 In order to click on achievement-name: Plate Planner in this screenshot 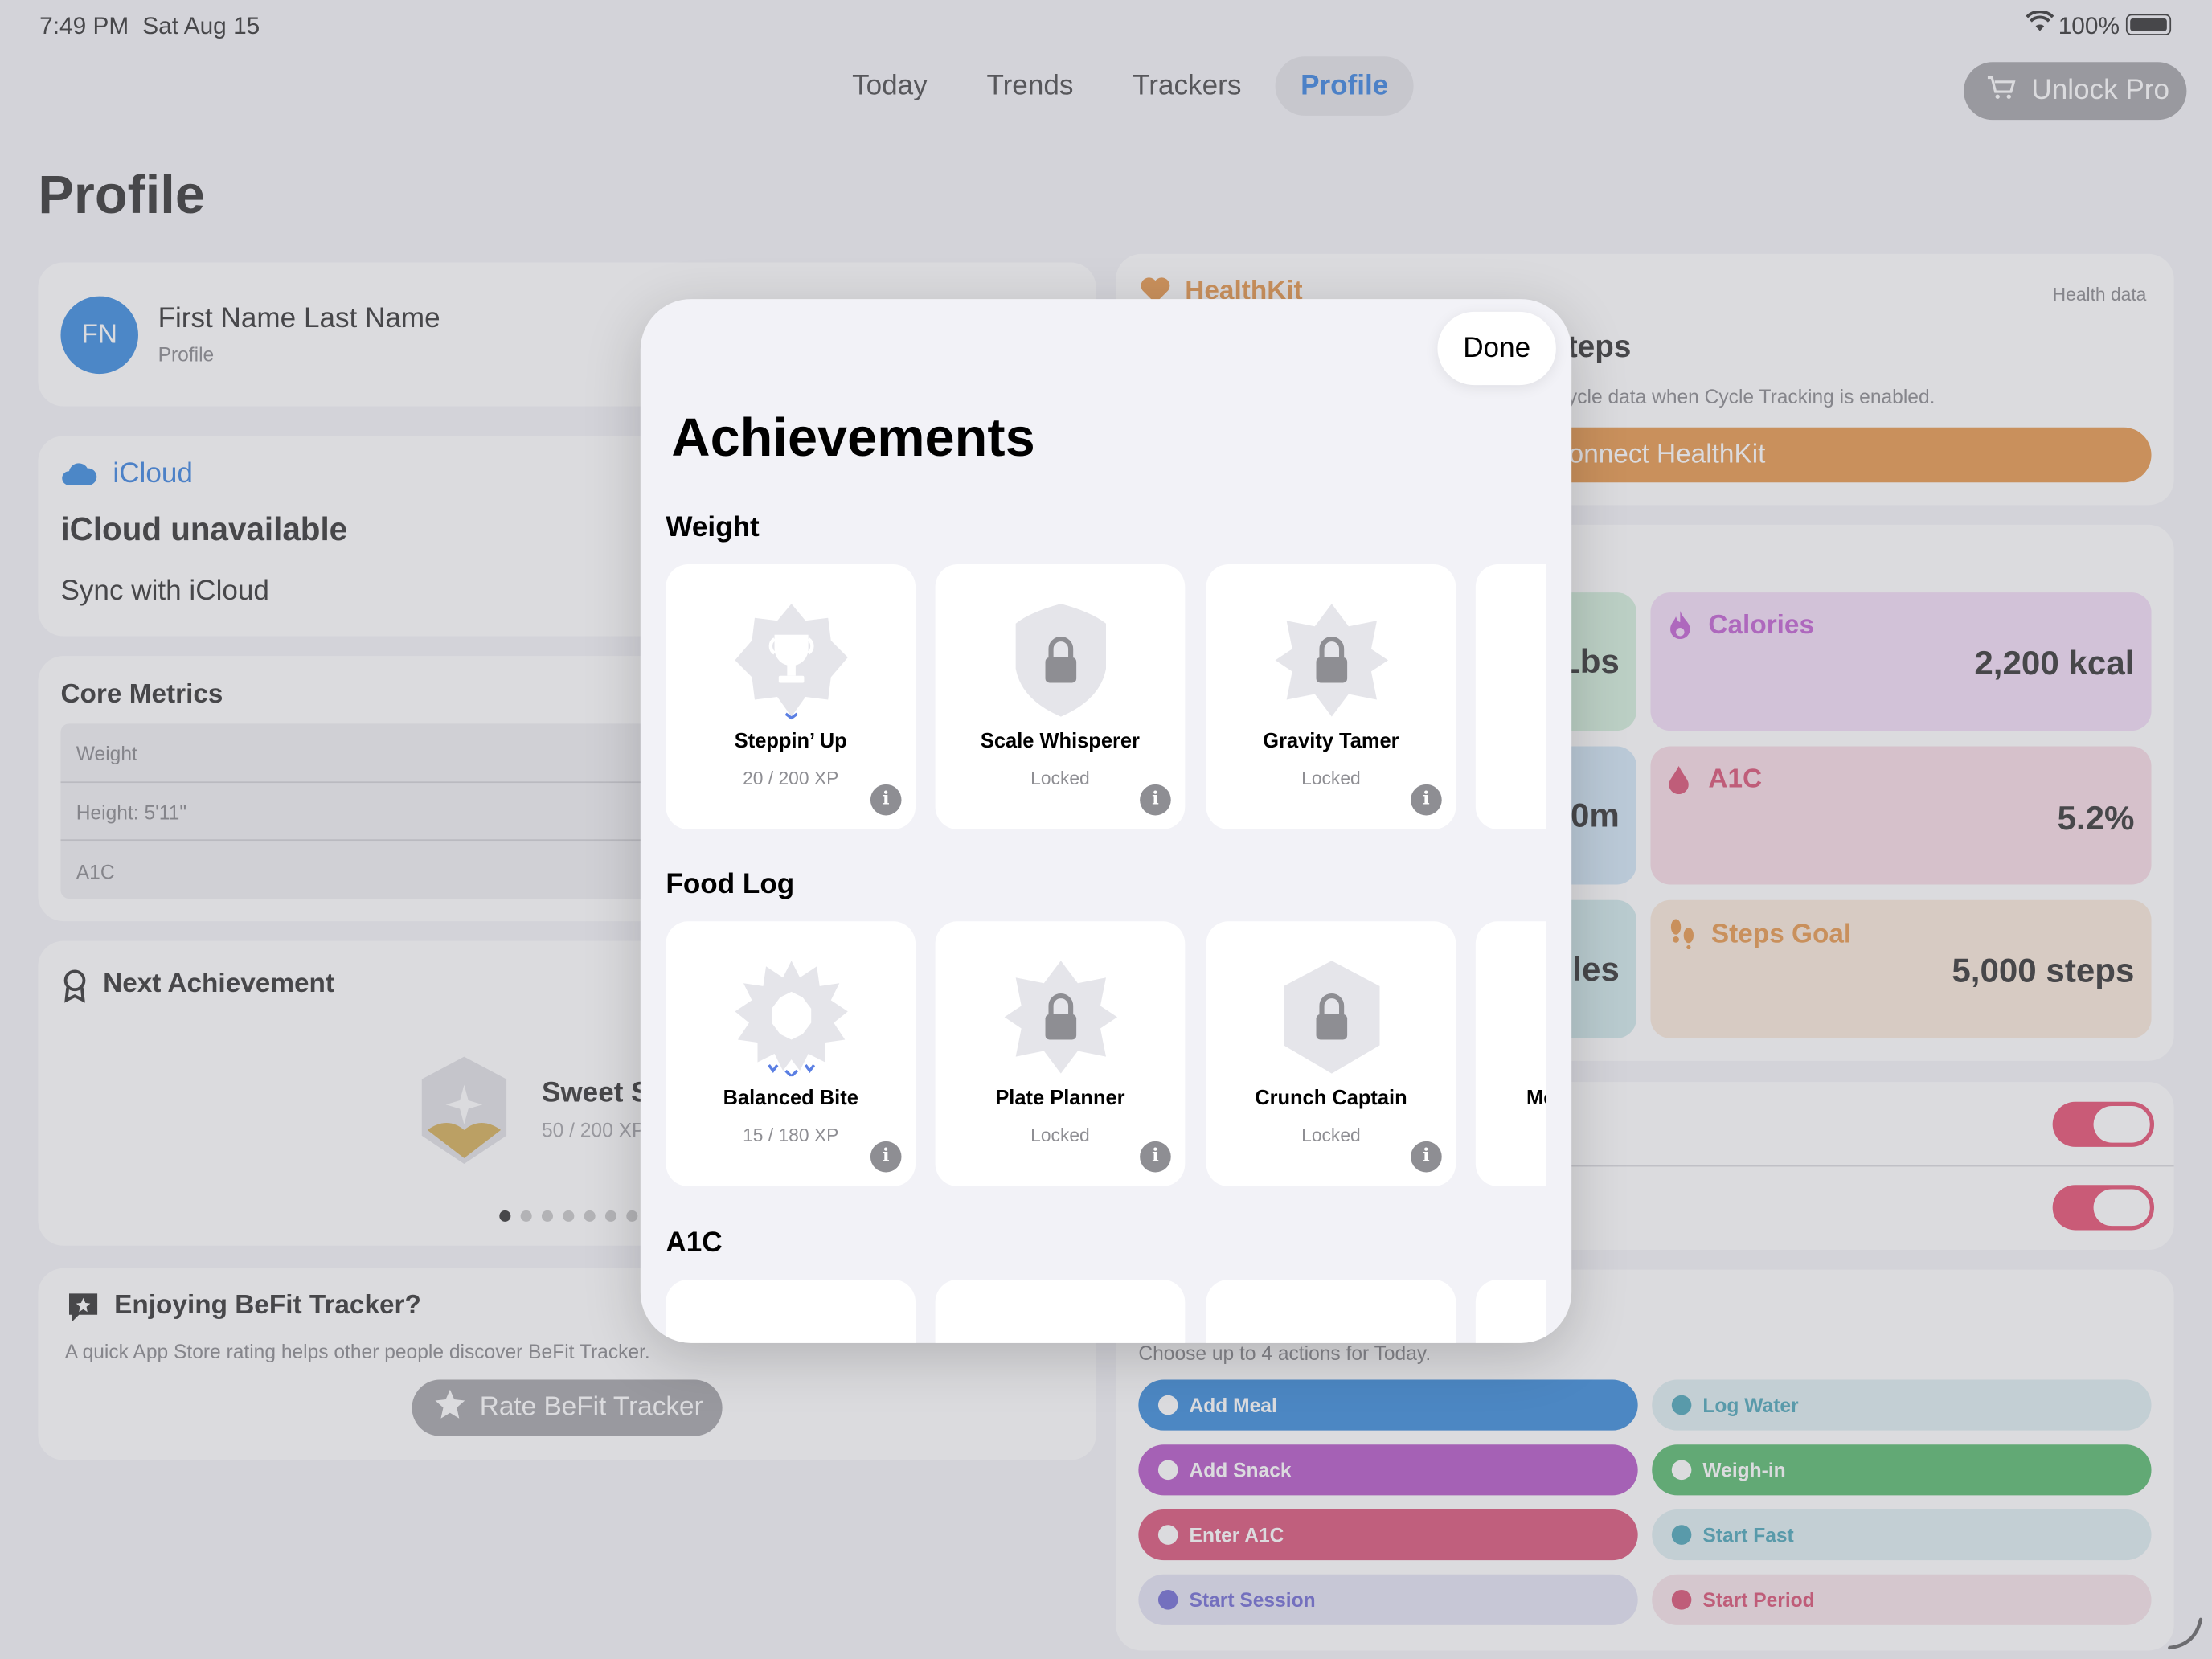, I will do `click(1060, 1099)`.